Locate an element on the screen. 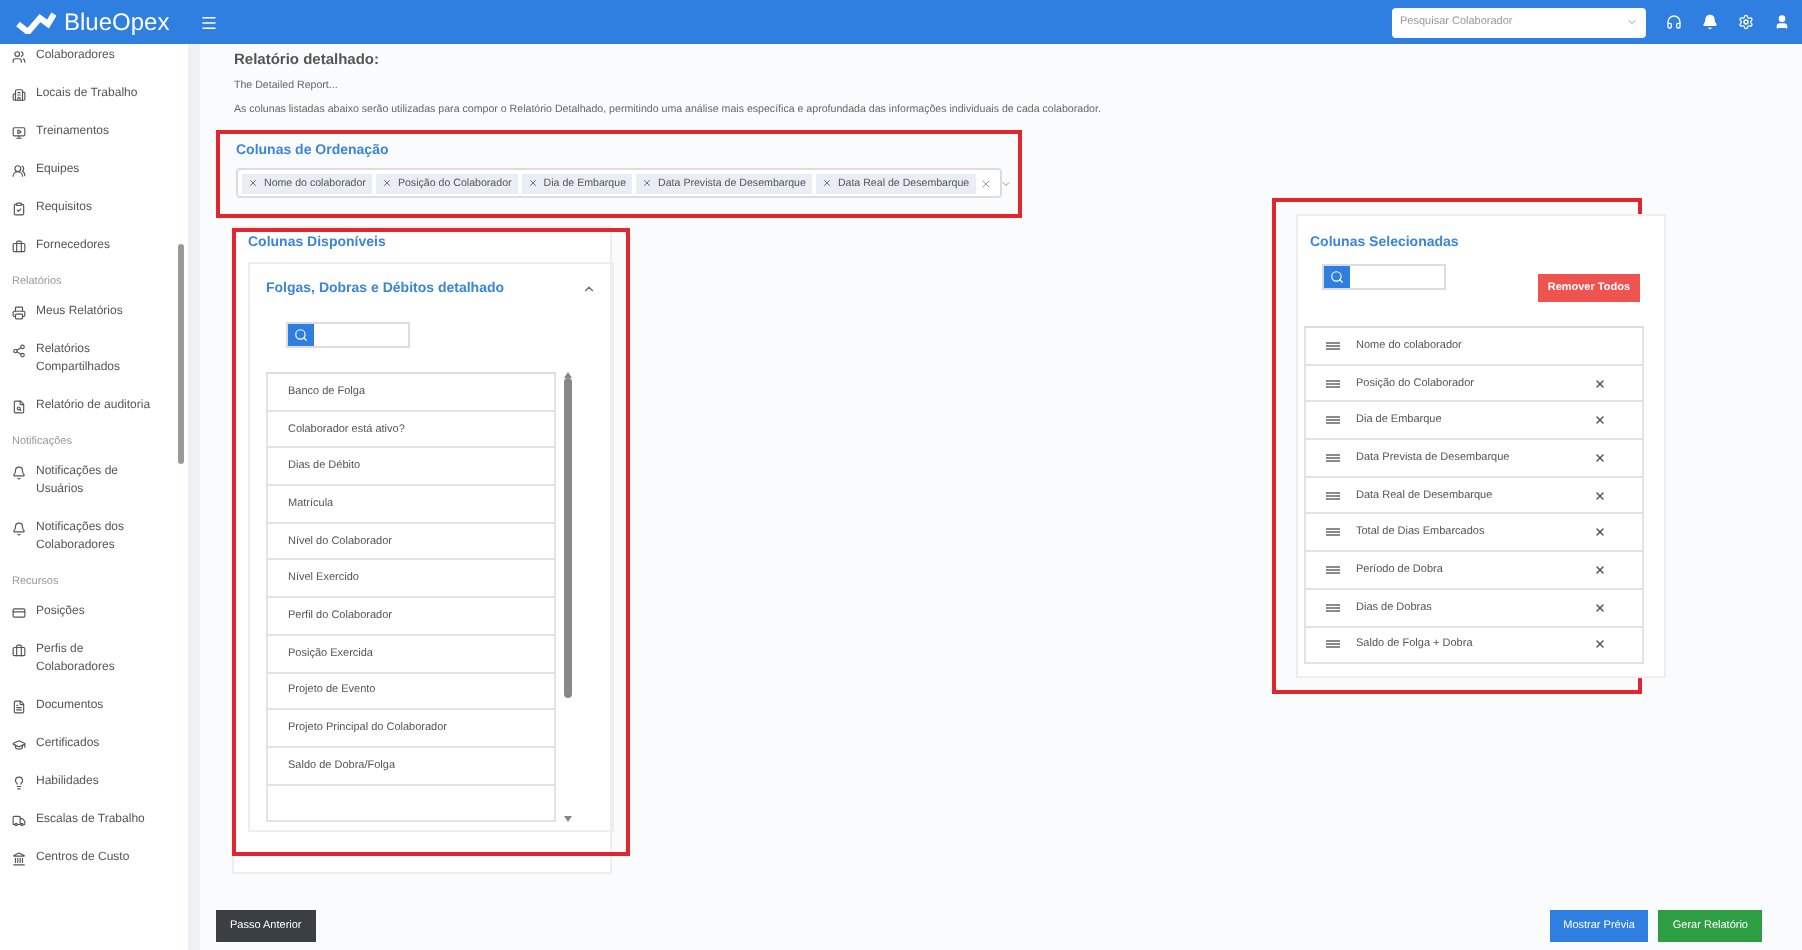 The width and height of the screenshot is (1802, 950). menu-icon is located at coordinates (209, 22).